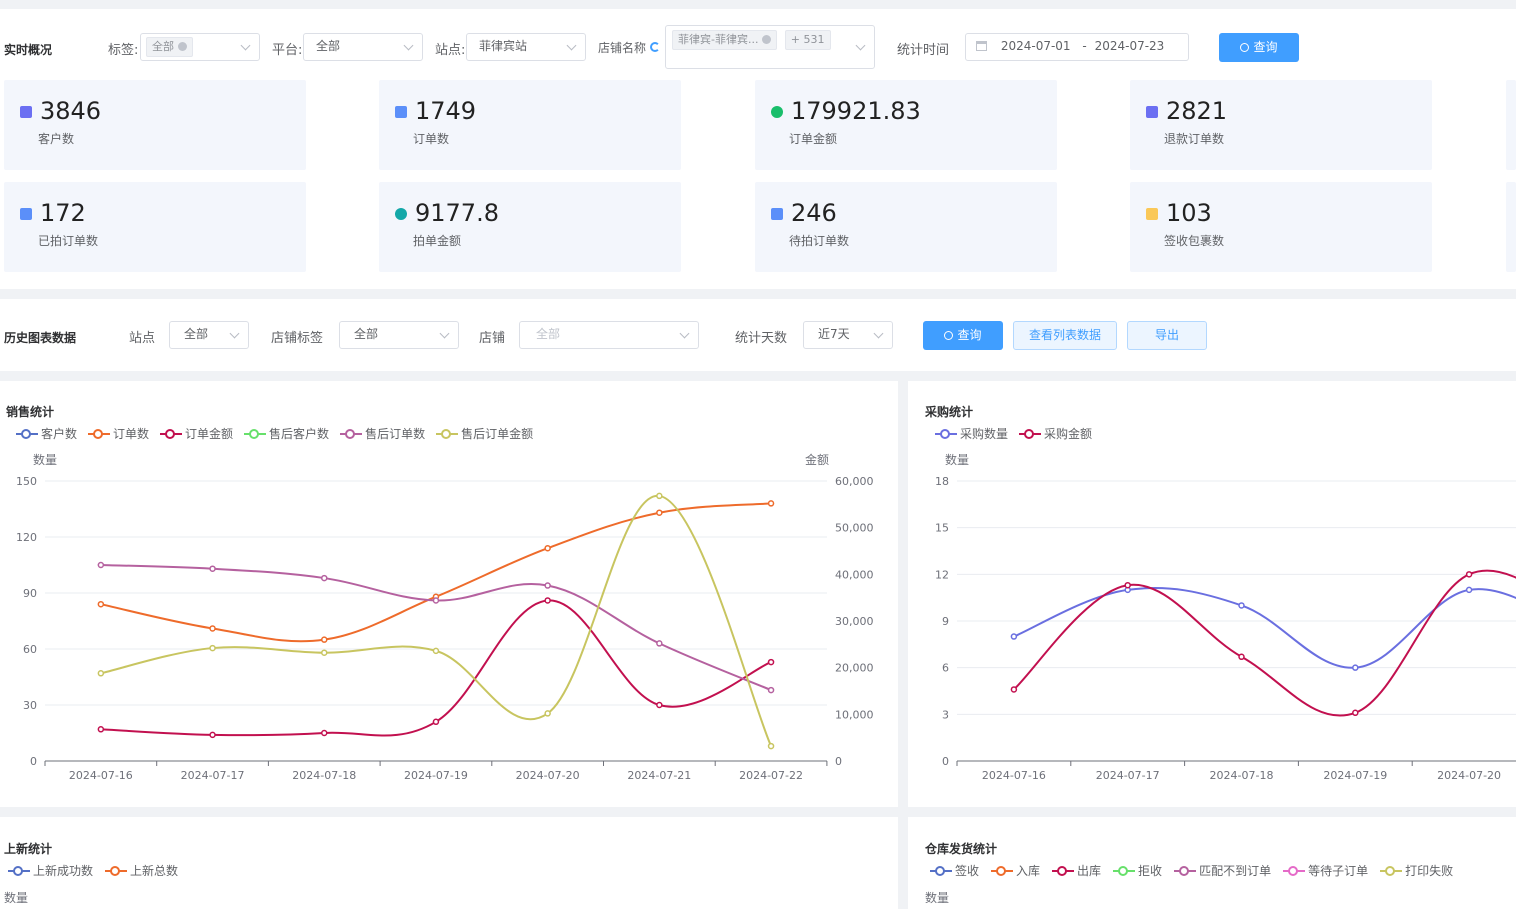  What do you see at coordinates (1077, 47) in the screenshot?
I see `date-range-picker: 2024-07-01 - 2024-07-23` at bounding box center [1077, 47].